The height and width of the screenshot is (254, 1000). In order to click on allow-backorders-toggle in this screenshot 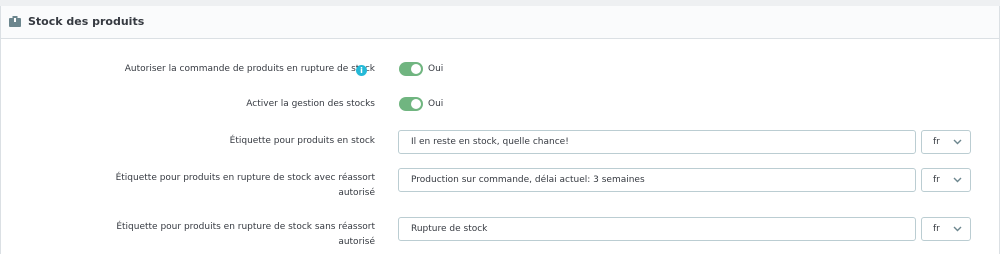, I will do `click(411, 69)`.